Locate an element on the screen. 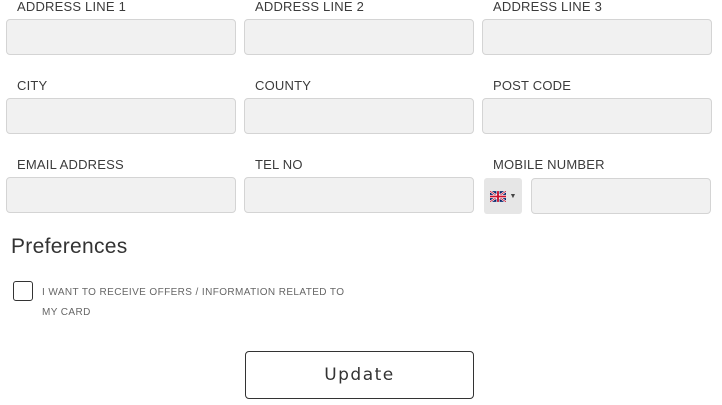  tel-input is located at coordinates (359, 195).